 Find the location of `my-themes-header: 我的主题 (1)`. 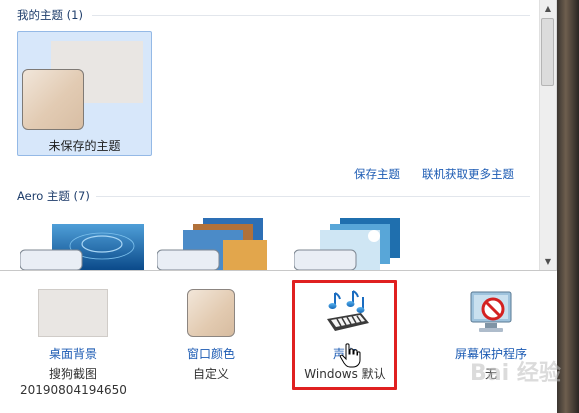

my-themes-header: 我的主题 (1) is located at coordinates (50, 15).